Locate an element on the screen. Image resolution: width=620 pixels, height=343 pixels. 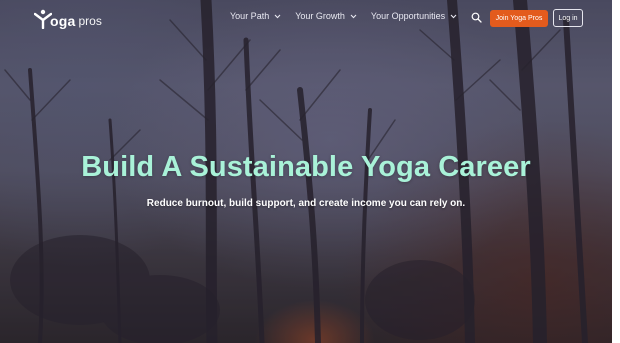
main-menu: Your Path Your Growth Your Opportunities is located at coordinates (350, 16).